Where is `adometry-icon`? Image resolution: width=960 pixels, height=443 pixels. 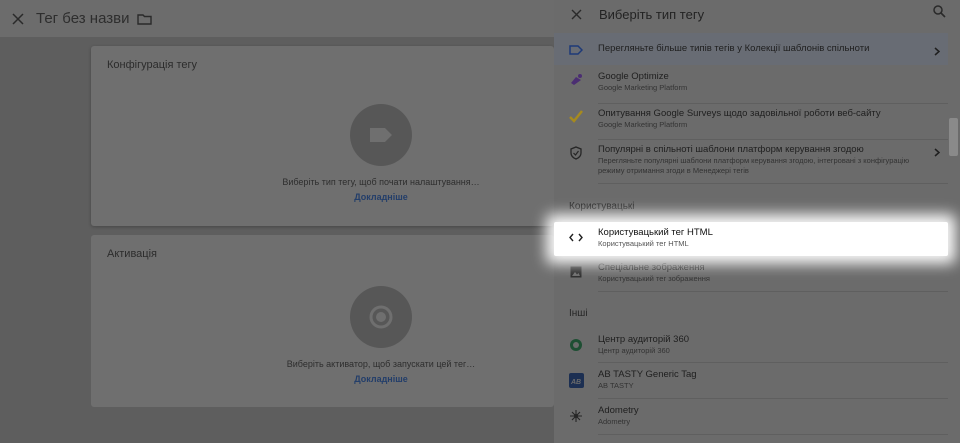
adometry-icon is located at coordinates (576, 416).